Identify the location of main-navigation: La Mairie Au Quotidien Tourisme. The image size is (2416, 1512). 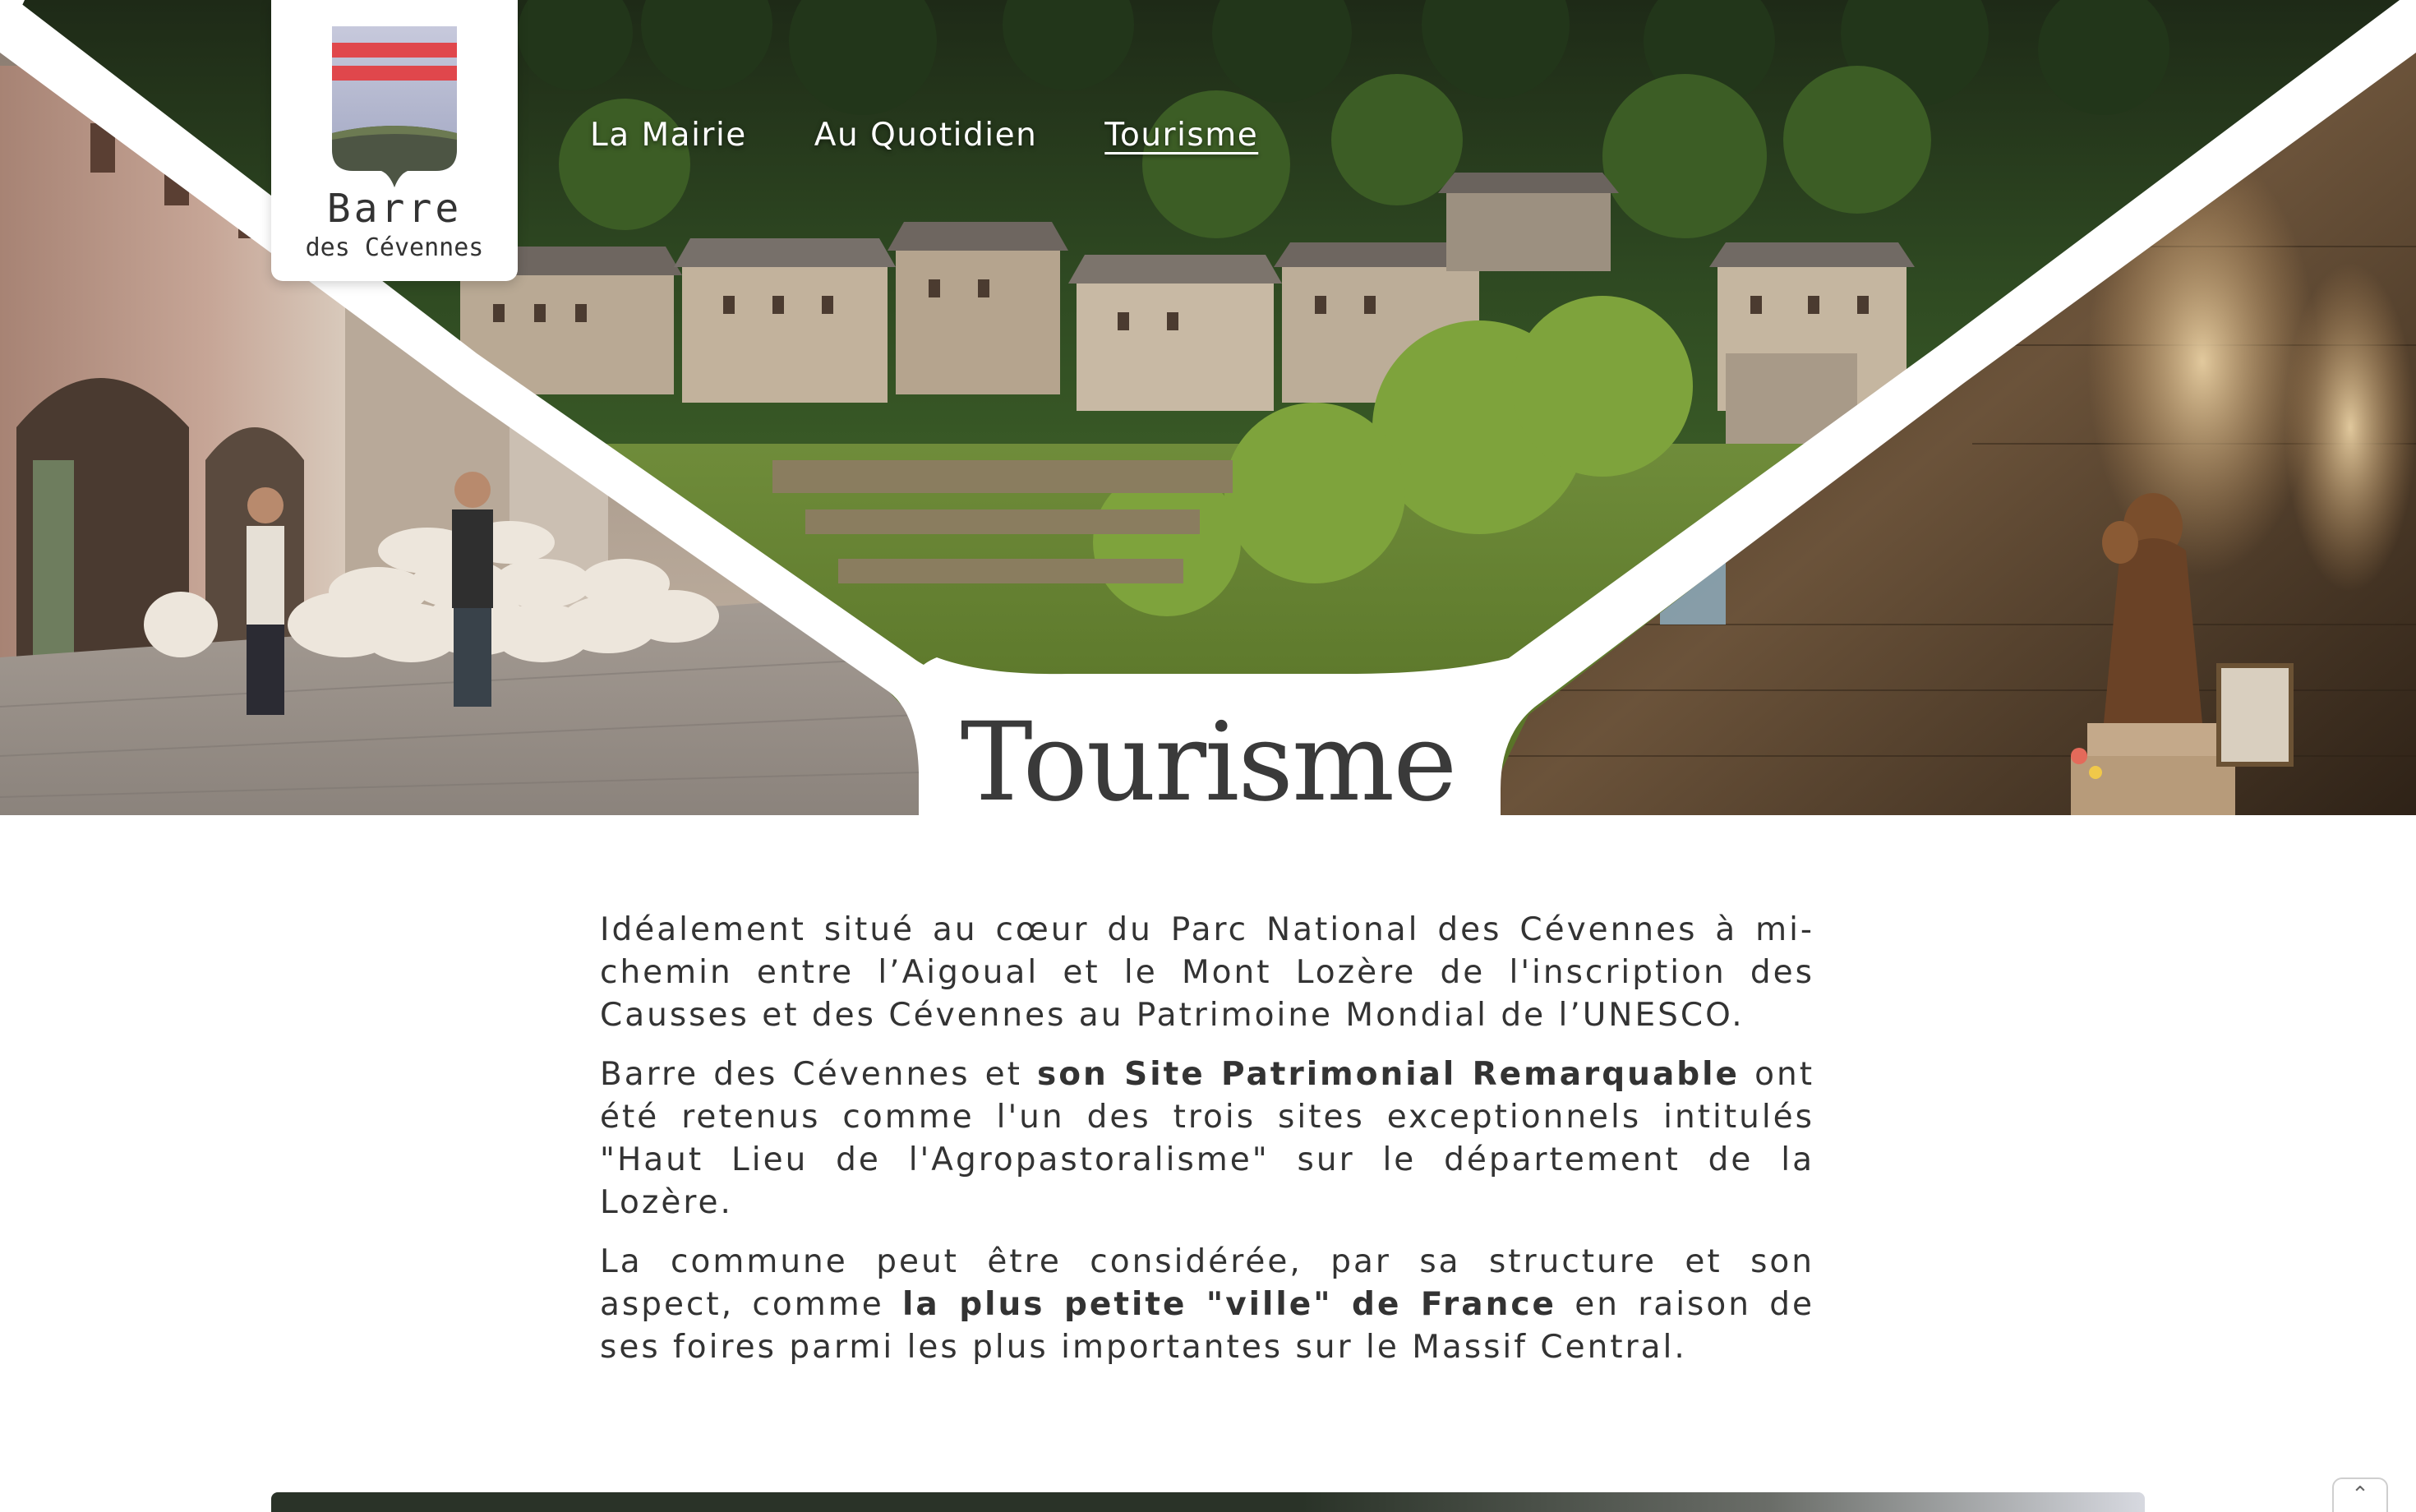
(924, 135).